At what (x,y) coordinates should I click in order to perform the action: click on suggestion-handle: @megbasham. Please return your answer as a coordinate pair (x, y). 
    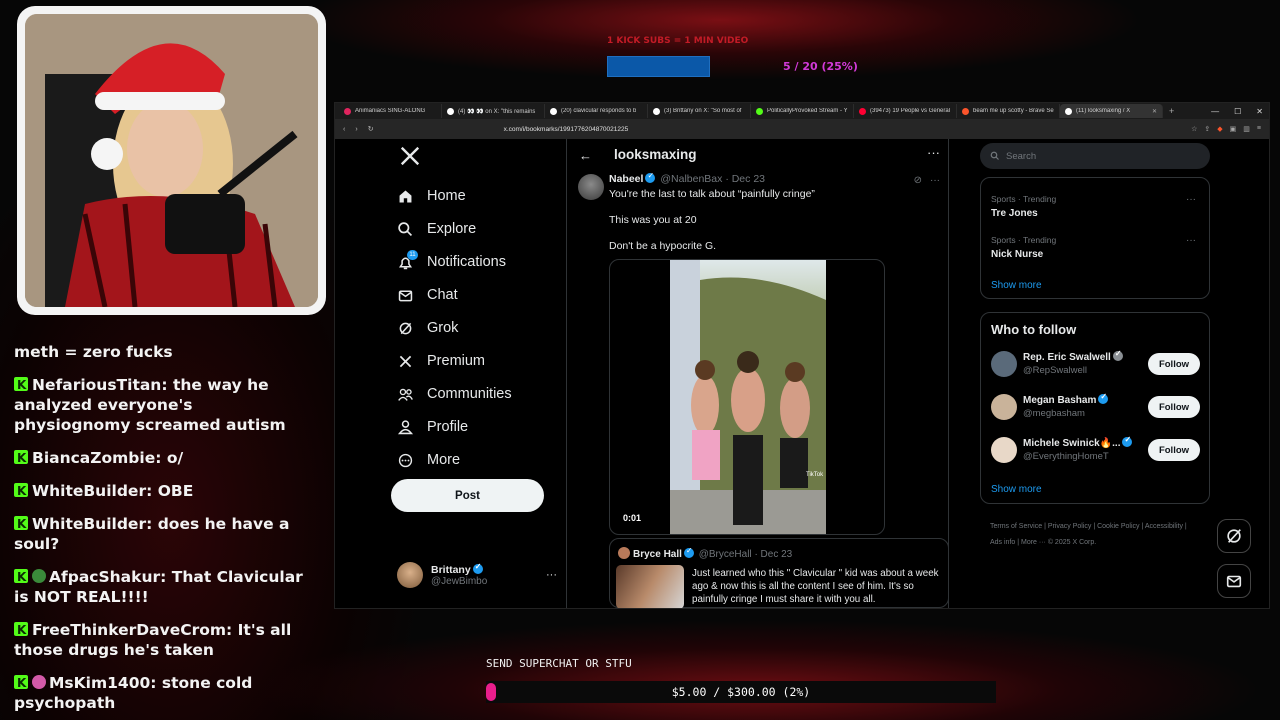
    Looking at the image, I should click on (1054, 413).